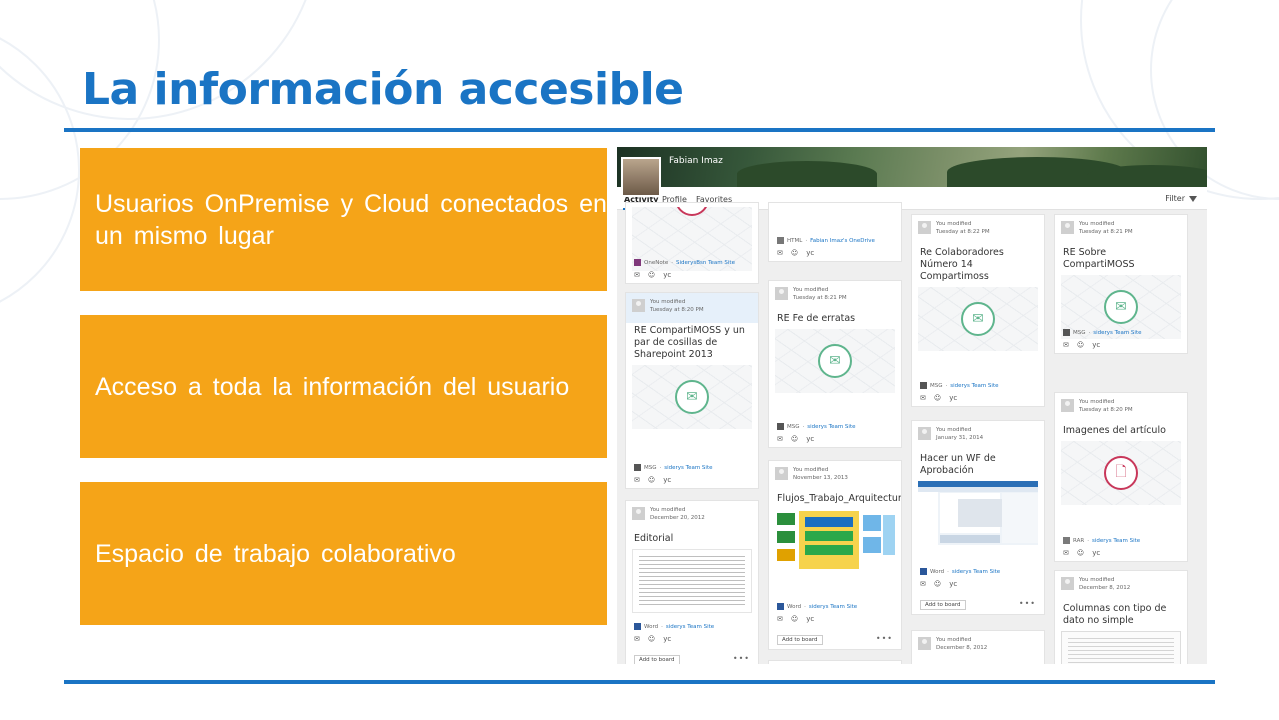  What do you see at coordinates (912, 167) in the screenshot?
I see `profile-banner: Fabian Imaz` at bounding box center [912, 167].